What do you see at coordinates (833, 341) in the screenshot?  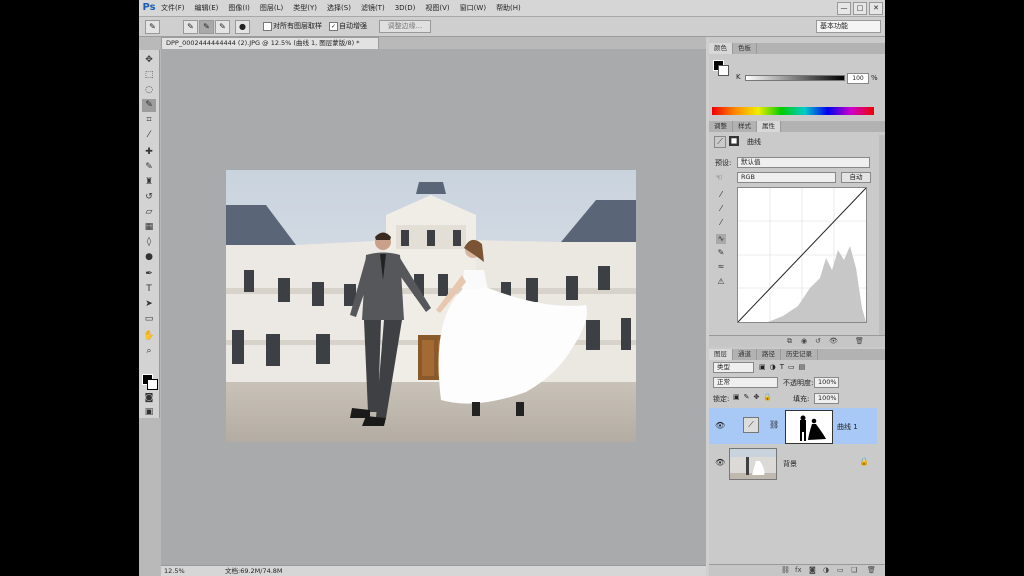 I see `visibility-icon: 👁` at bounding box center [833, 341].